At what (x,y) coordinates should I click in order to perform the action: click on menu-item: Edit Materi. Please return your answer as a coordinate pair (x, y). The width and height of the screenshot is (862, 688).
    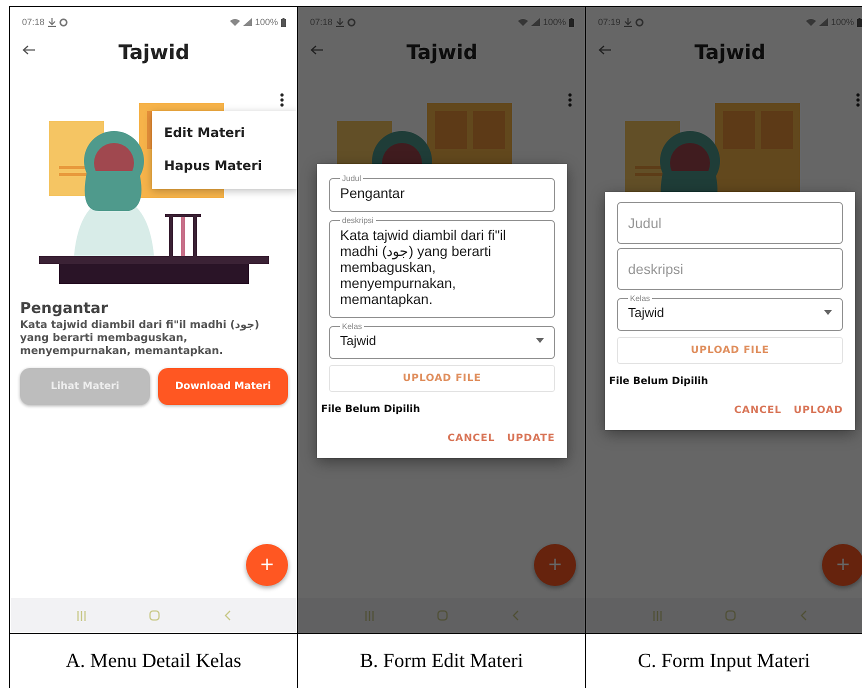
    Looking at the image, I should click on (224, 133).